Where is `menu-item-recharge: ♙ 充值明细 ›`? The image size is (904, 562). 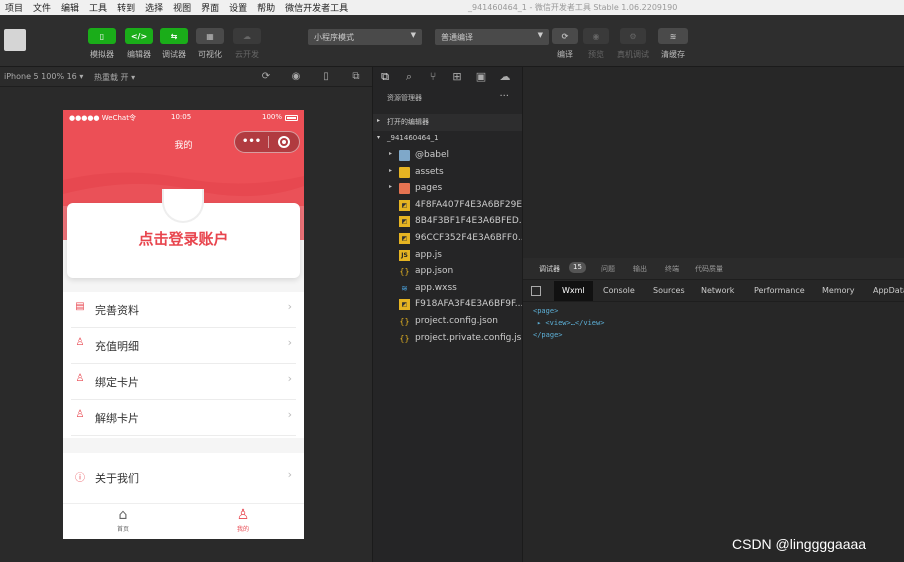
menu-item-recharge: ♙ 充值明细 › is located at coordinates (183, 346).